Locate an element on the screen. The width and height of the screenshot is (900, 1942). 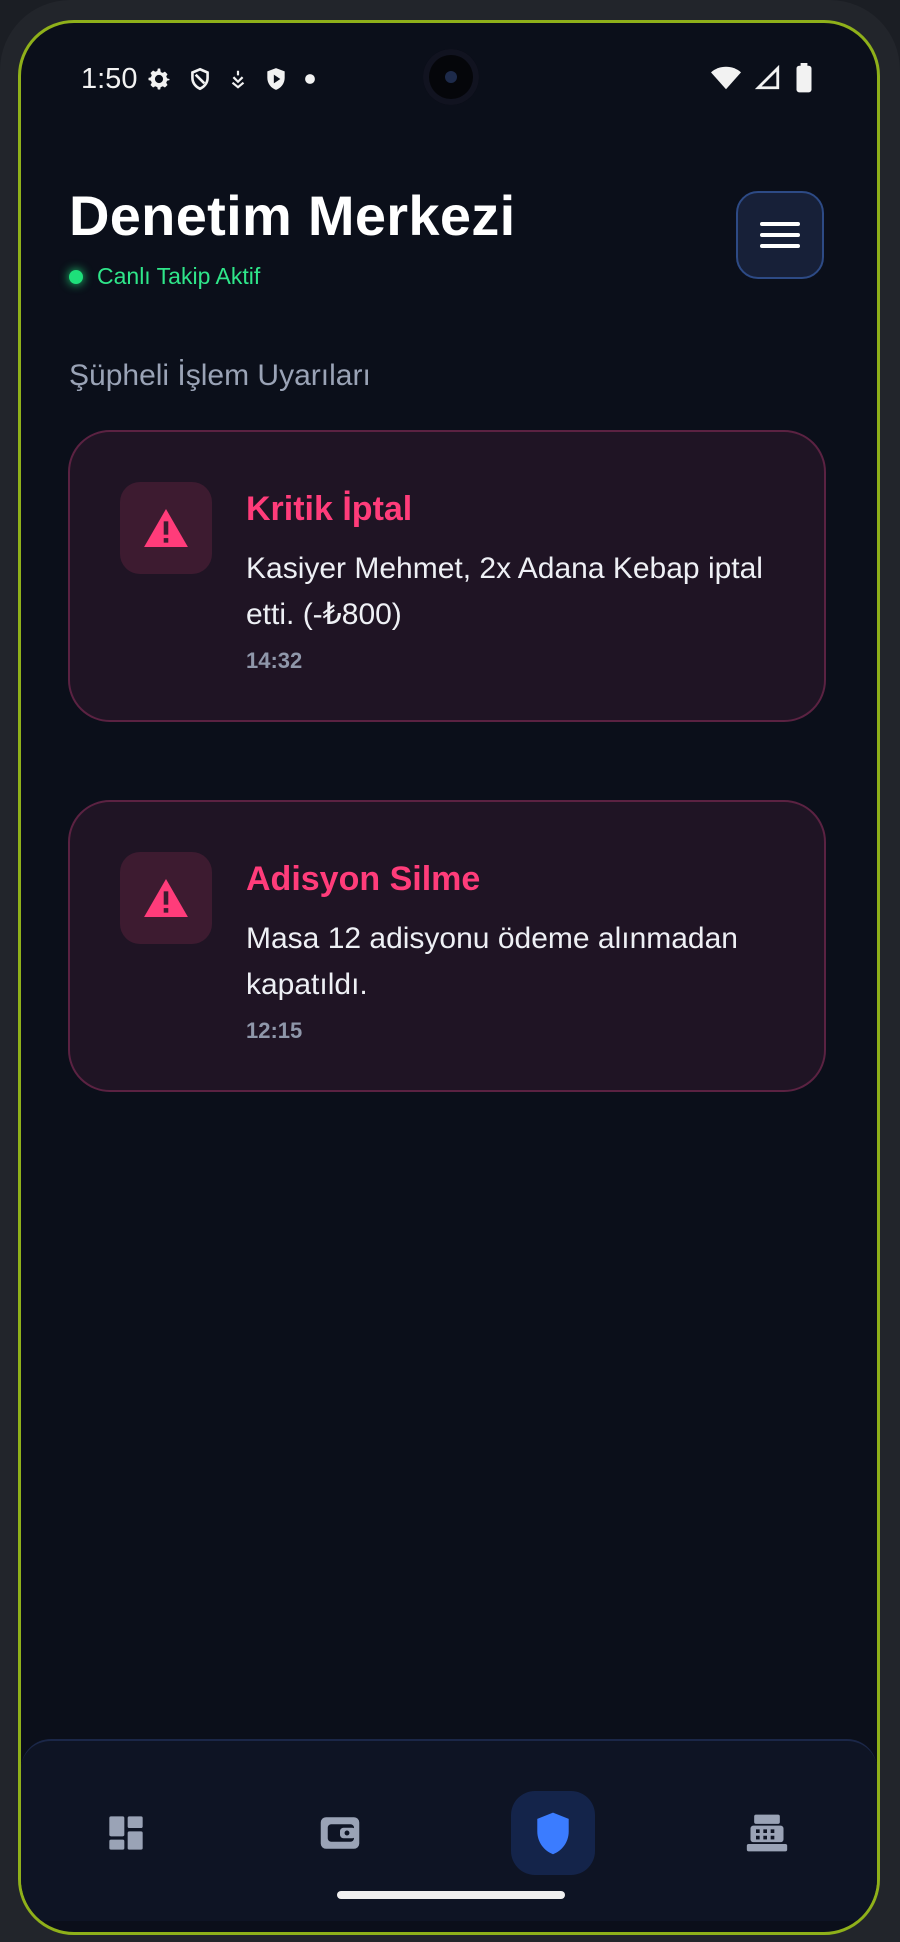
live-status: Canlı Takip Aktif is located at coordinates (164, 276).